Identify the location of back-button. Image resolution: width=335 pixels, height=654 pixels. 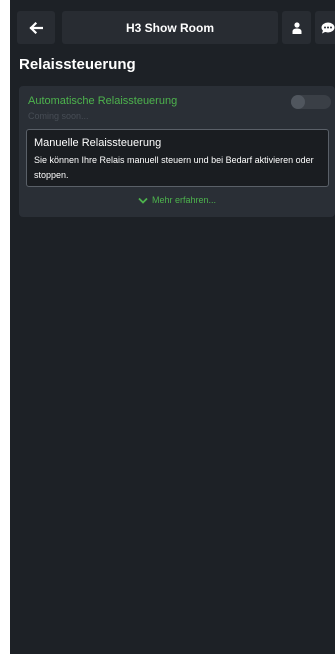
(36, 27).